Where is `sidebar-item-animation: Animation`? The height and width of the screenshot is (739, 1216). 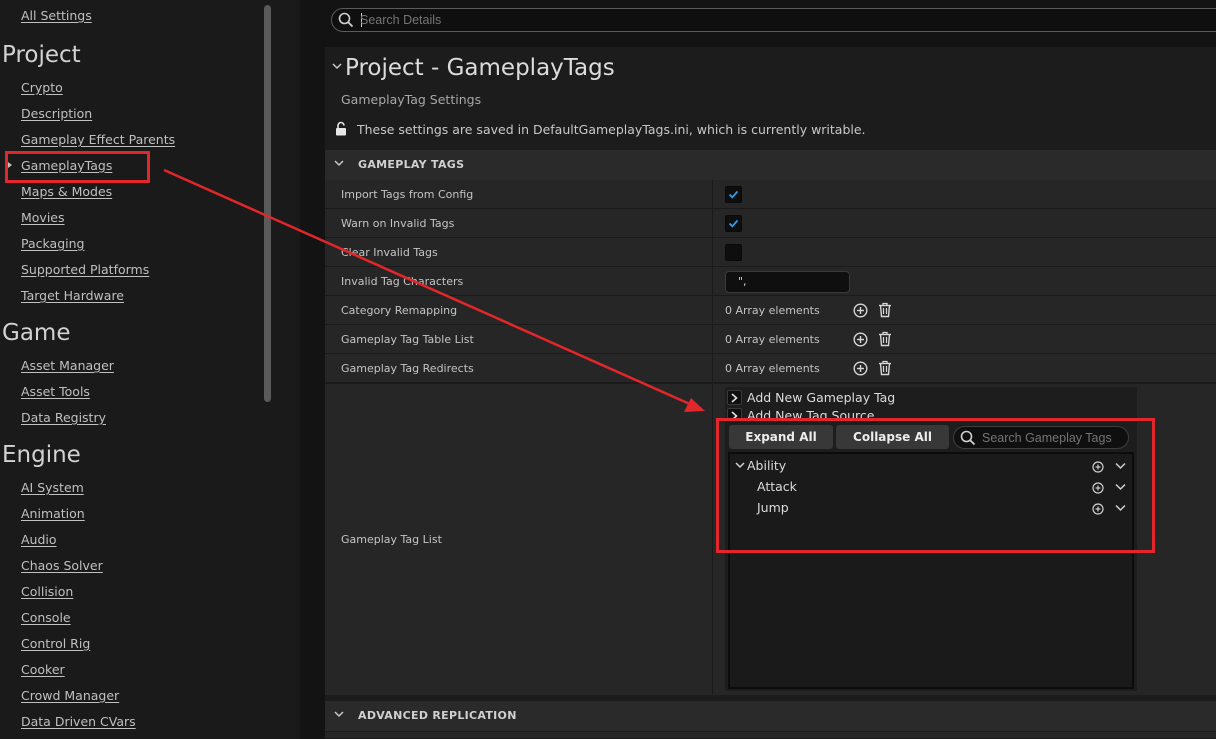
sidebar-item-animation: Animation is located at coordinates (53, 513).